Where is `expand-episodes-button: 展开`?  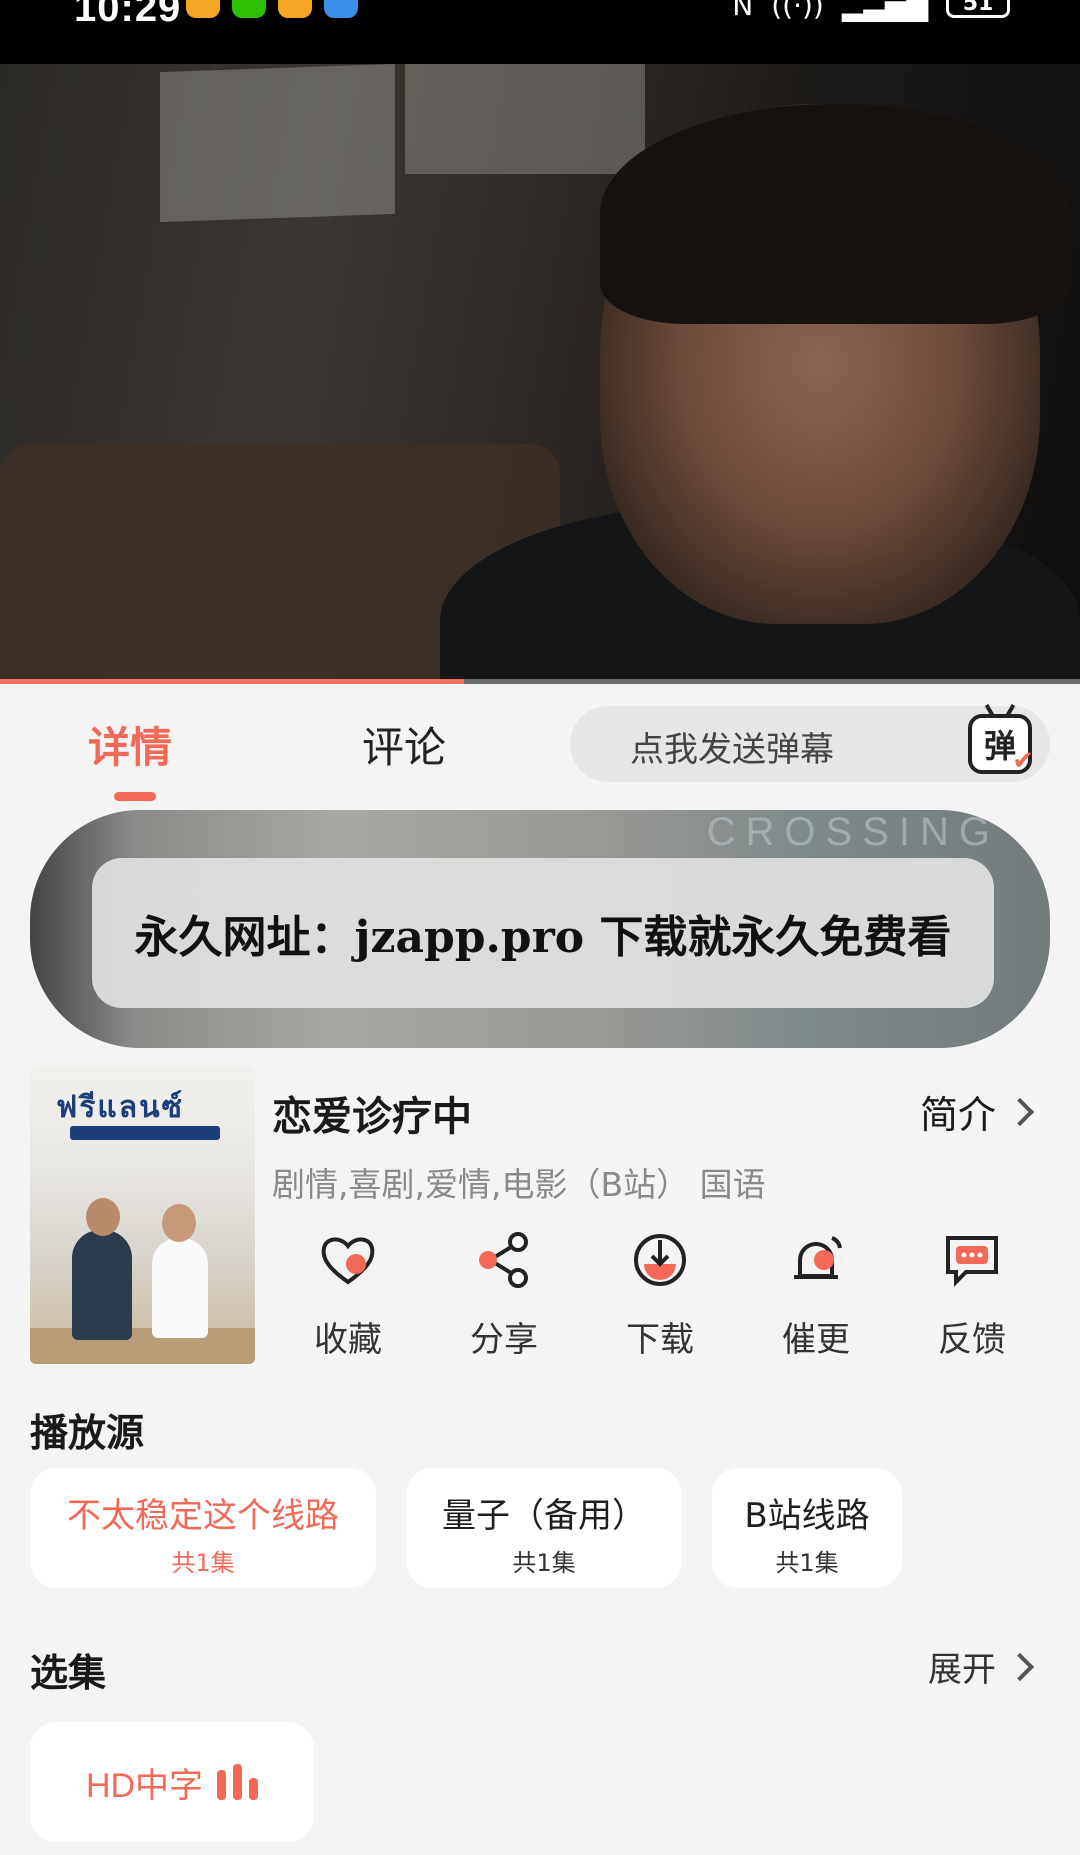 expand-episodes-button: 展开 is located at coordinates (981, 1666).